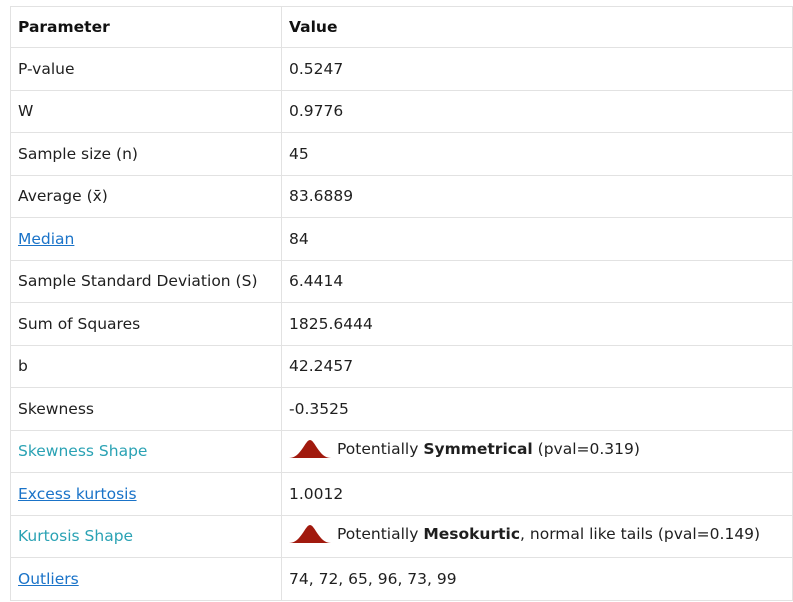 The width and height of the screenshot is (793, 602). What do you see at coordinates (146, 494) in the screenshot?
I see `excess-kurtosis-cell: Excess kurtosis` at bounding box center [146, 494].